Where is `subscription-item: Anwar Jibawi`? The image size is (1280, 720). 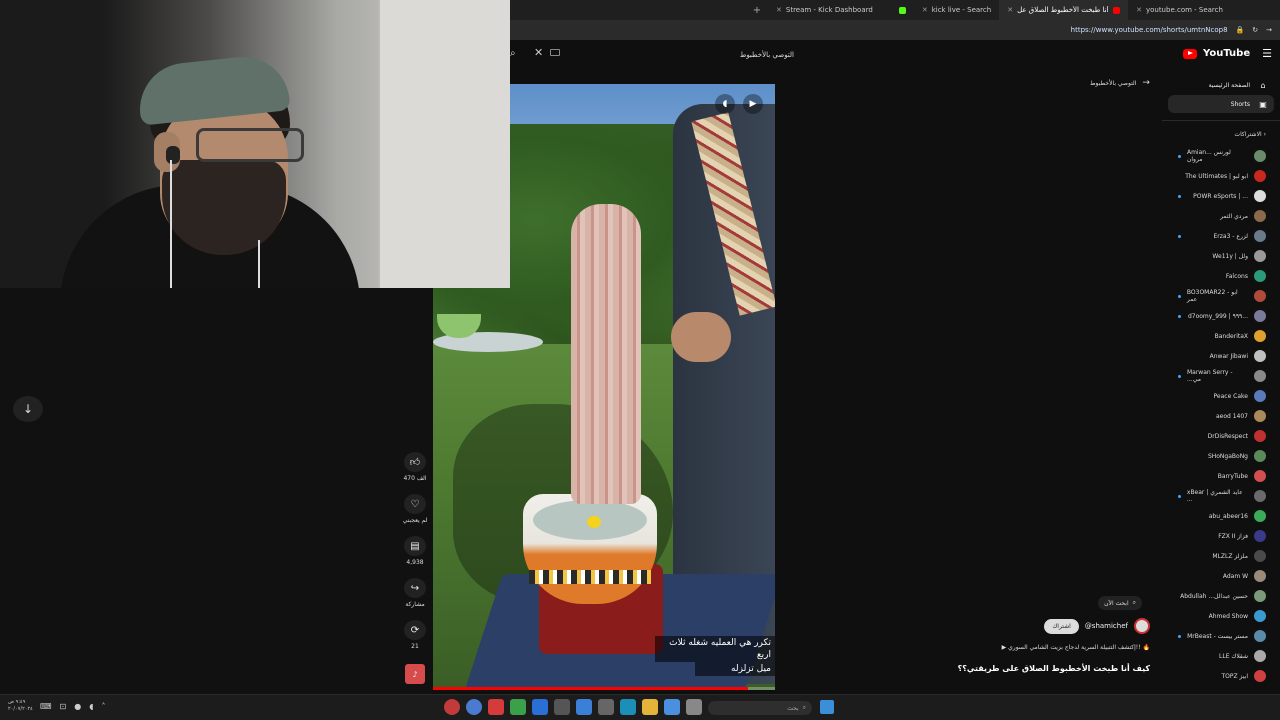
subscription-item: Anwar Jibawi is located at coordinates (1221, 356).